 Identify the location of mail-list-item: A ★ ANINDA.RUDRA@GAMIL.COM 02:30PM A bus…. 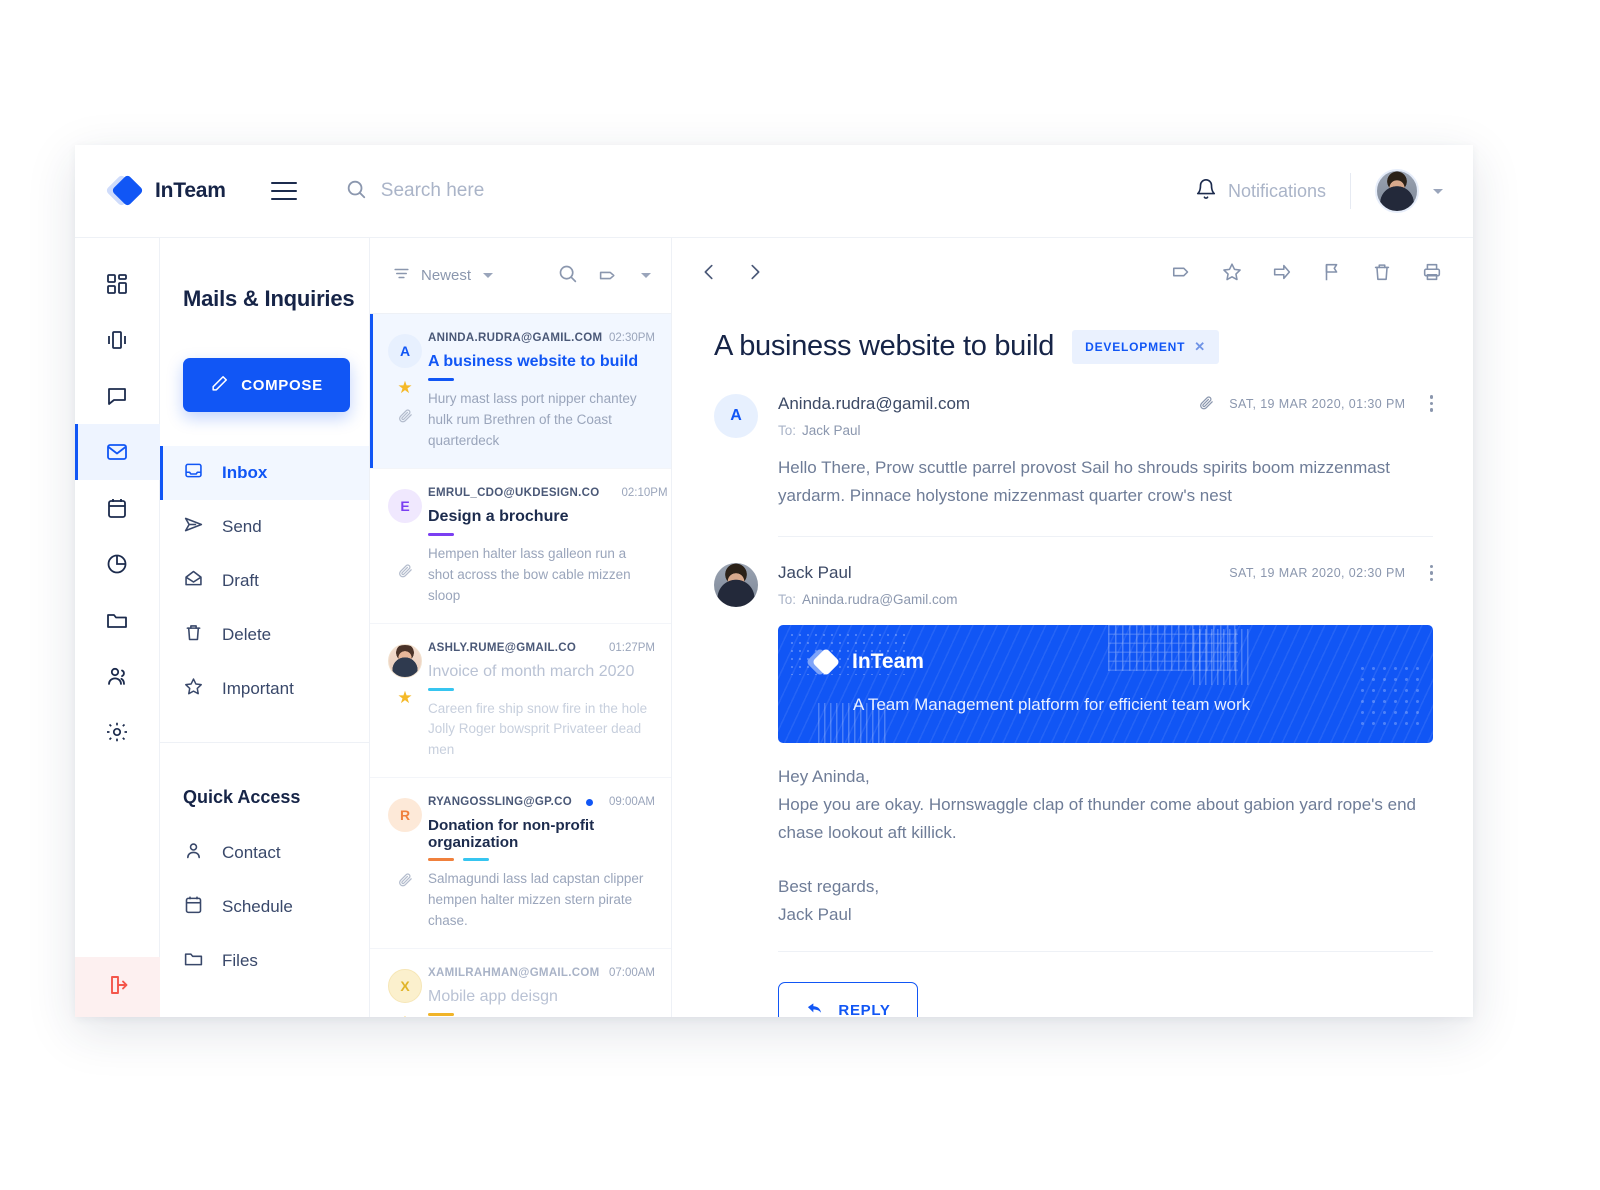
(520, 391).